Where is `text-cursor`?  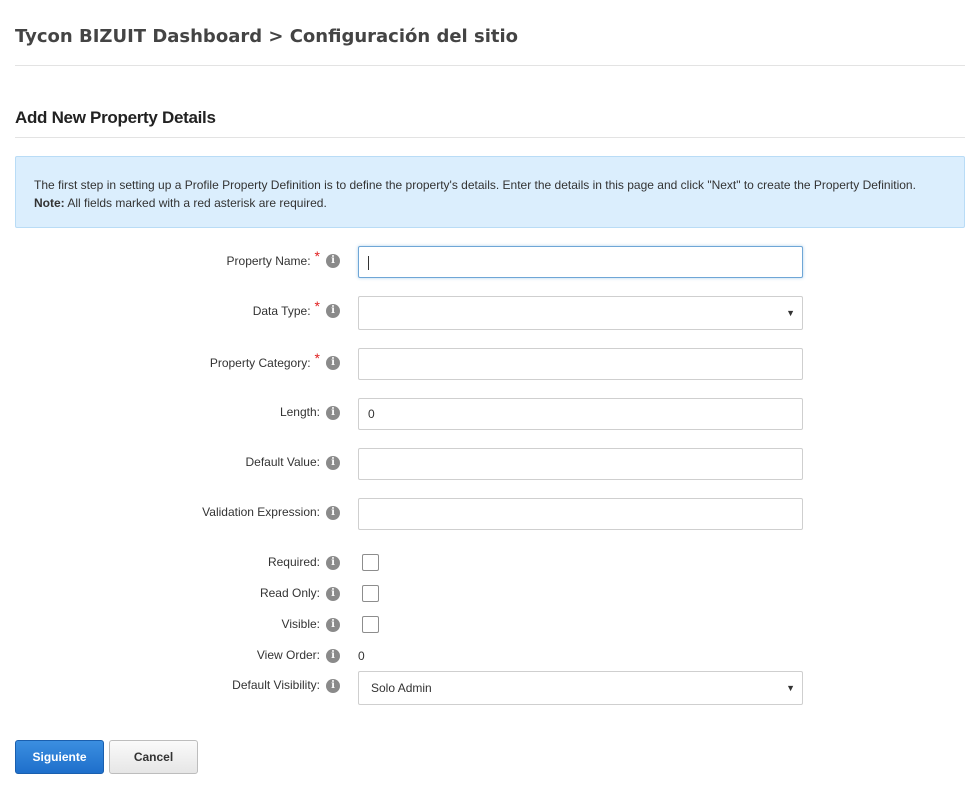 text-cursor is located at coordinates (368, 262).